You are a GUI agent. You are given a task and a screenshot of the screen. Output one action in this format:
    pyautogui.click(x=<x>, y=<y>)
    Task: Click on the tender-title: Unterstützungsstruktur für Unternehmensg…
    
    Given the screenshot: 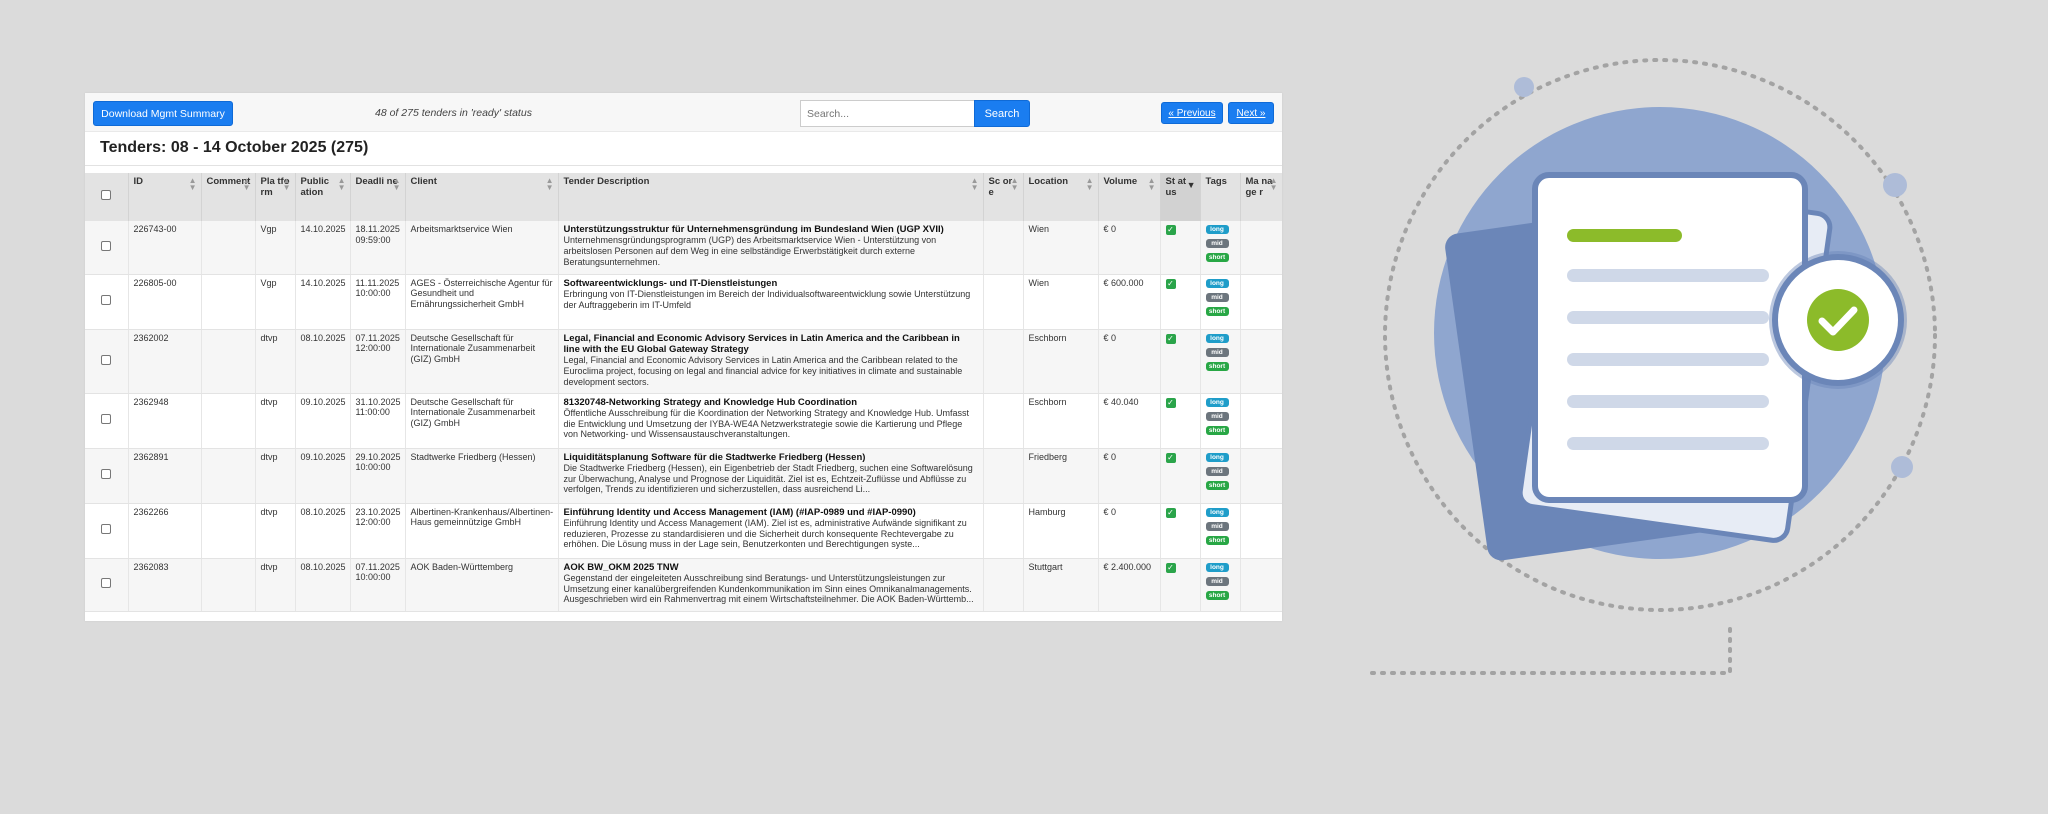 What is the action you would take?
    pyautogui.click(x=771, y=229)
    